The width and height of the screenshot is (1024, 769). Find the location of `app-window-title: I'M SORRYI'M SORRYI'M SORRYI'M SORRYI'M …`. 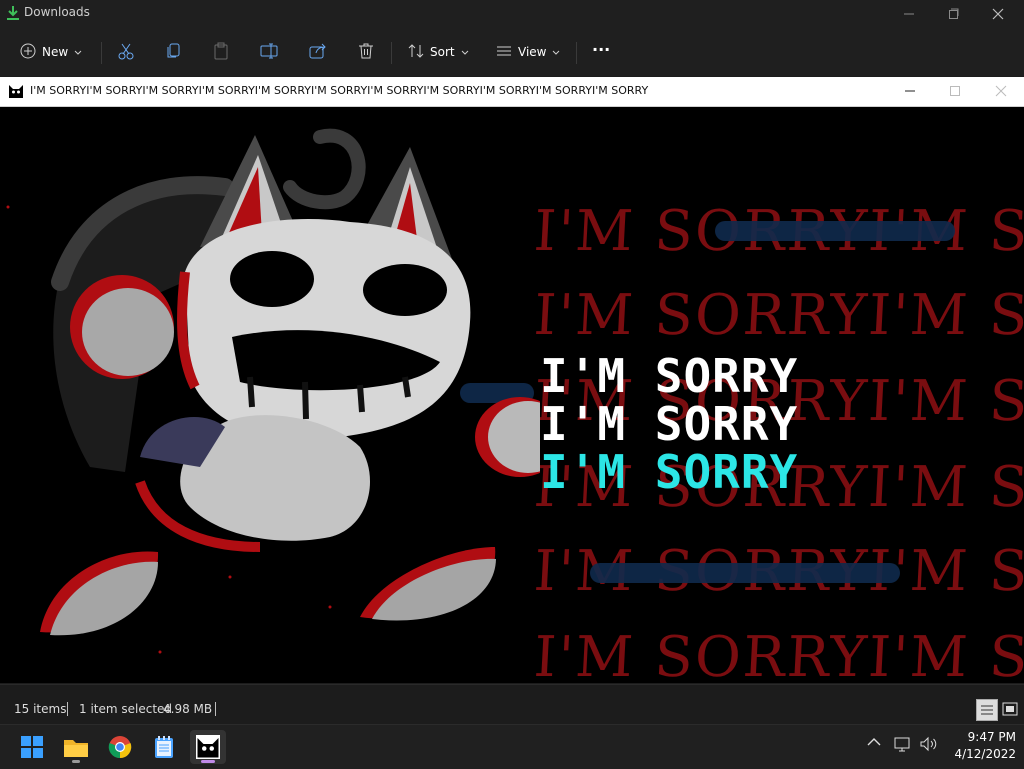

app-window-title: I'M SORRYI'M SORRYI'M SORRYI'M SORRYI'M … is located at coordinates (339, 90).